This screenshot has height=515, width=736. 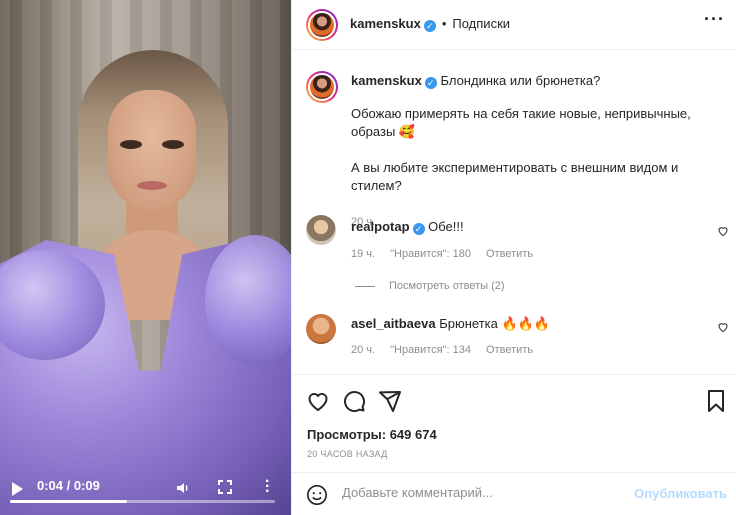 I want to click on caption-username: kamenskux, so click(x=386, y=80).